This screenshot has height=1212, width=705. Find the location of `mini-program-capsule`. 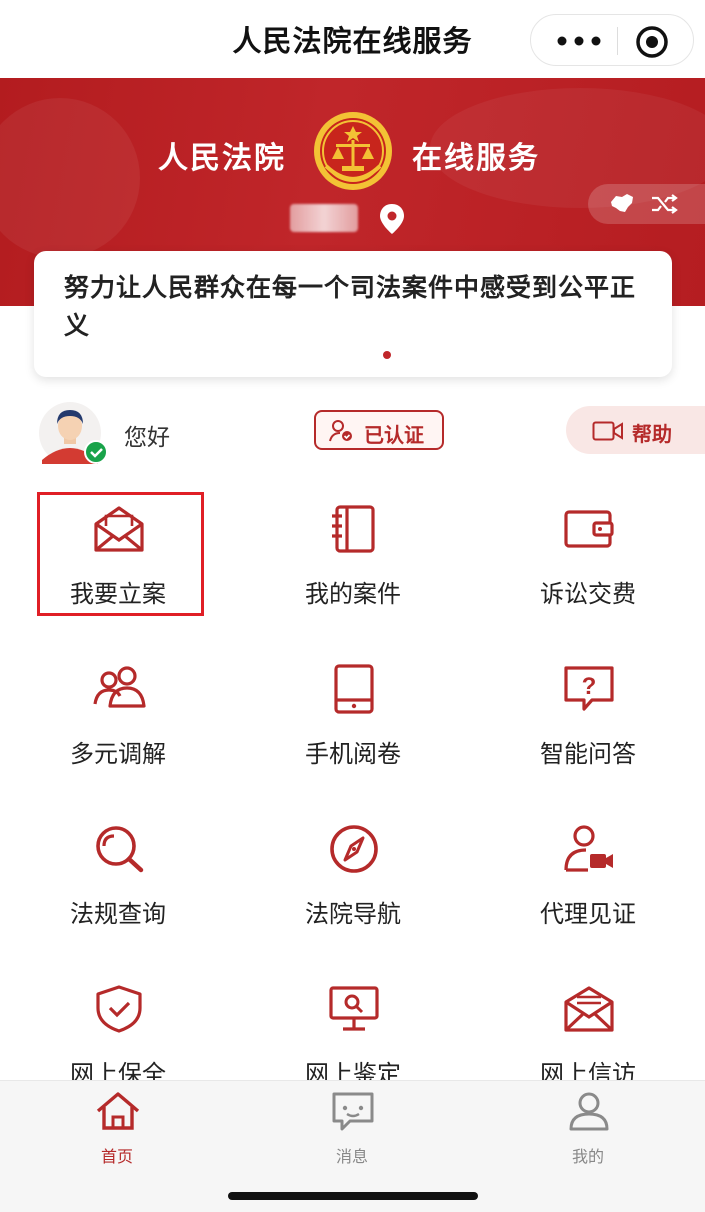

mini-program-capsule is located at coordinates (612, 40).